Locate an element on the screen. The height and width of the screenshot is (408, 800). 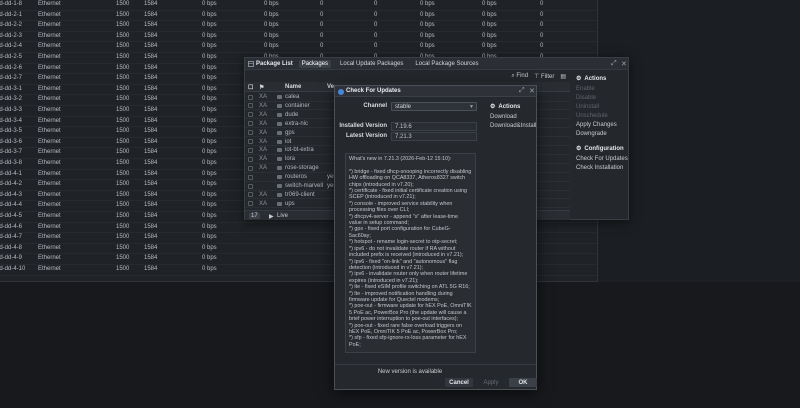
table-cell: 6d-dd-3-7 is located at coordinates (11, 152).